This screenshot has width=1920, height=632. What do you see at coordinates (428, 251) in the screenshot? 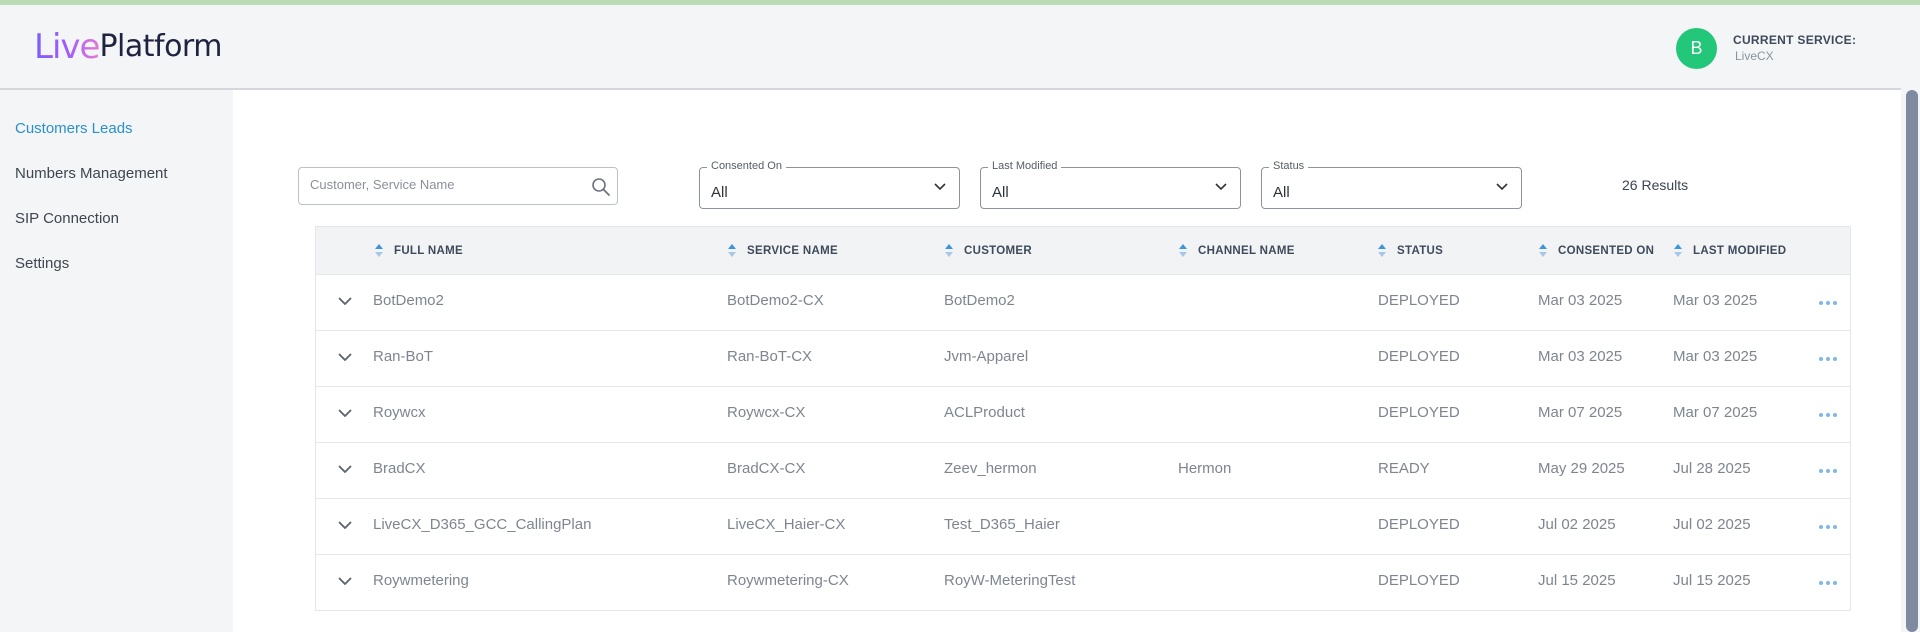
I see `column-label: FULL NAME` at bounding box center [428, 251].